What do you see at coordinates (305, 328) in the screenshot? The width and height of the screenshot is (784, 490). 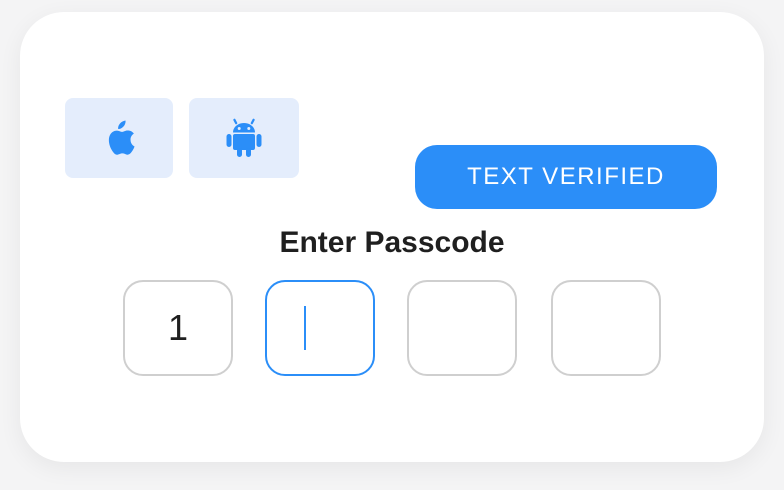 I see `text-cursor` at bounding box center [305, 328].